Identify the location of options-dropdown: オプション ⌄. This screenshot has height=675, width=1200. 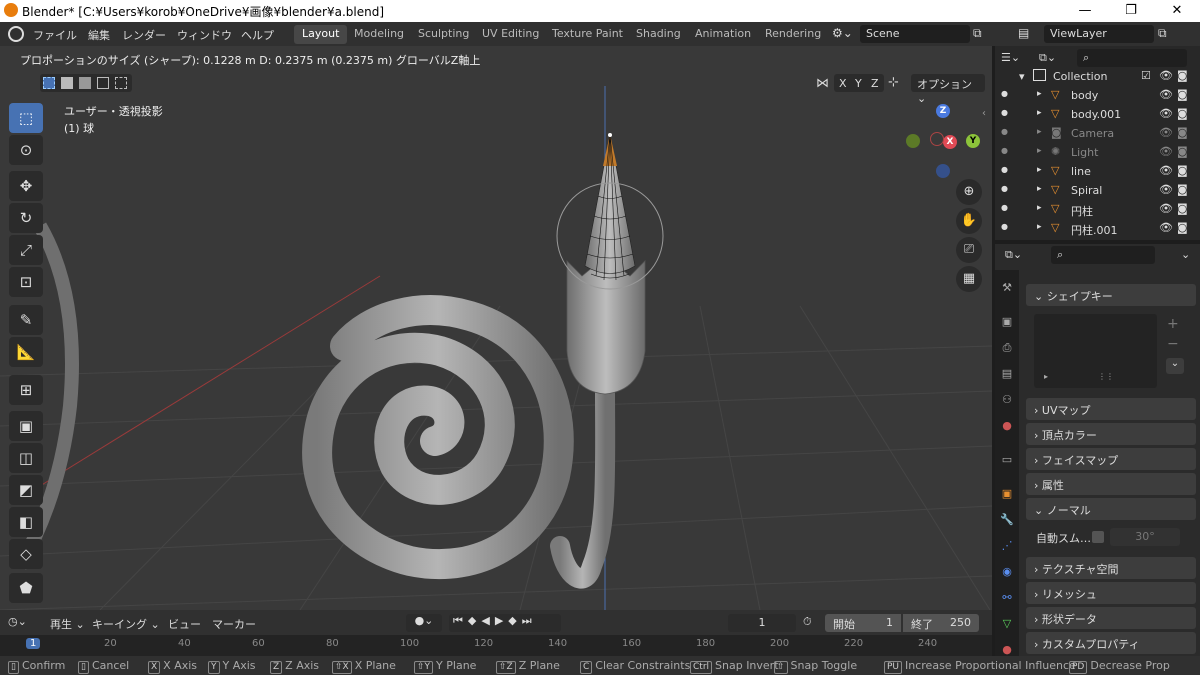
(948, 89).